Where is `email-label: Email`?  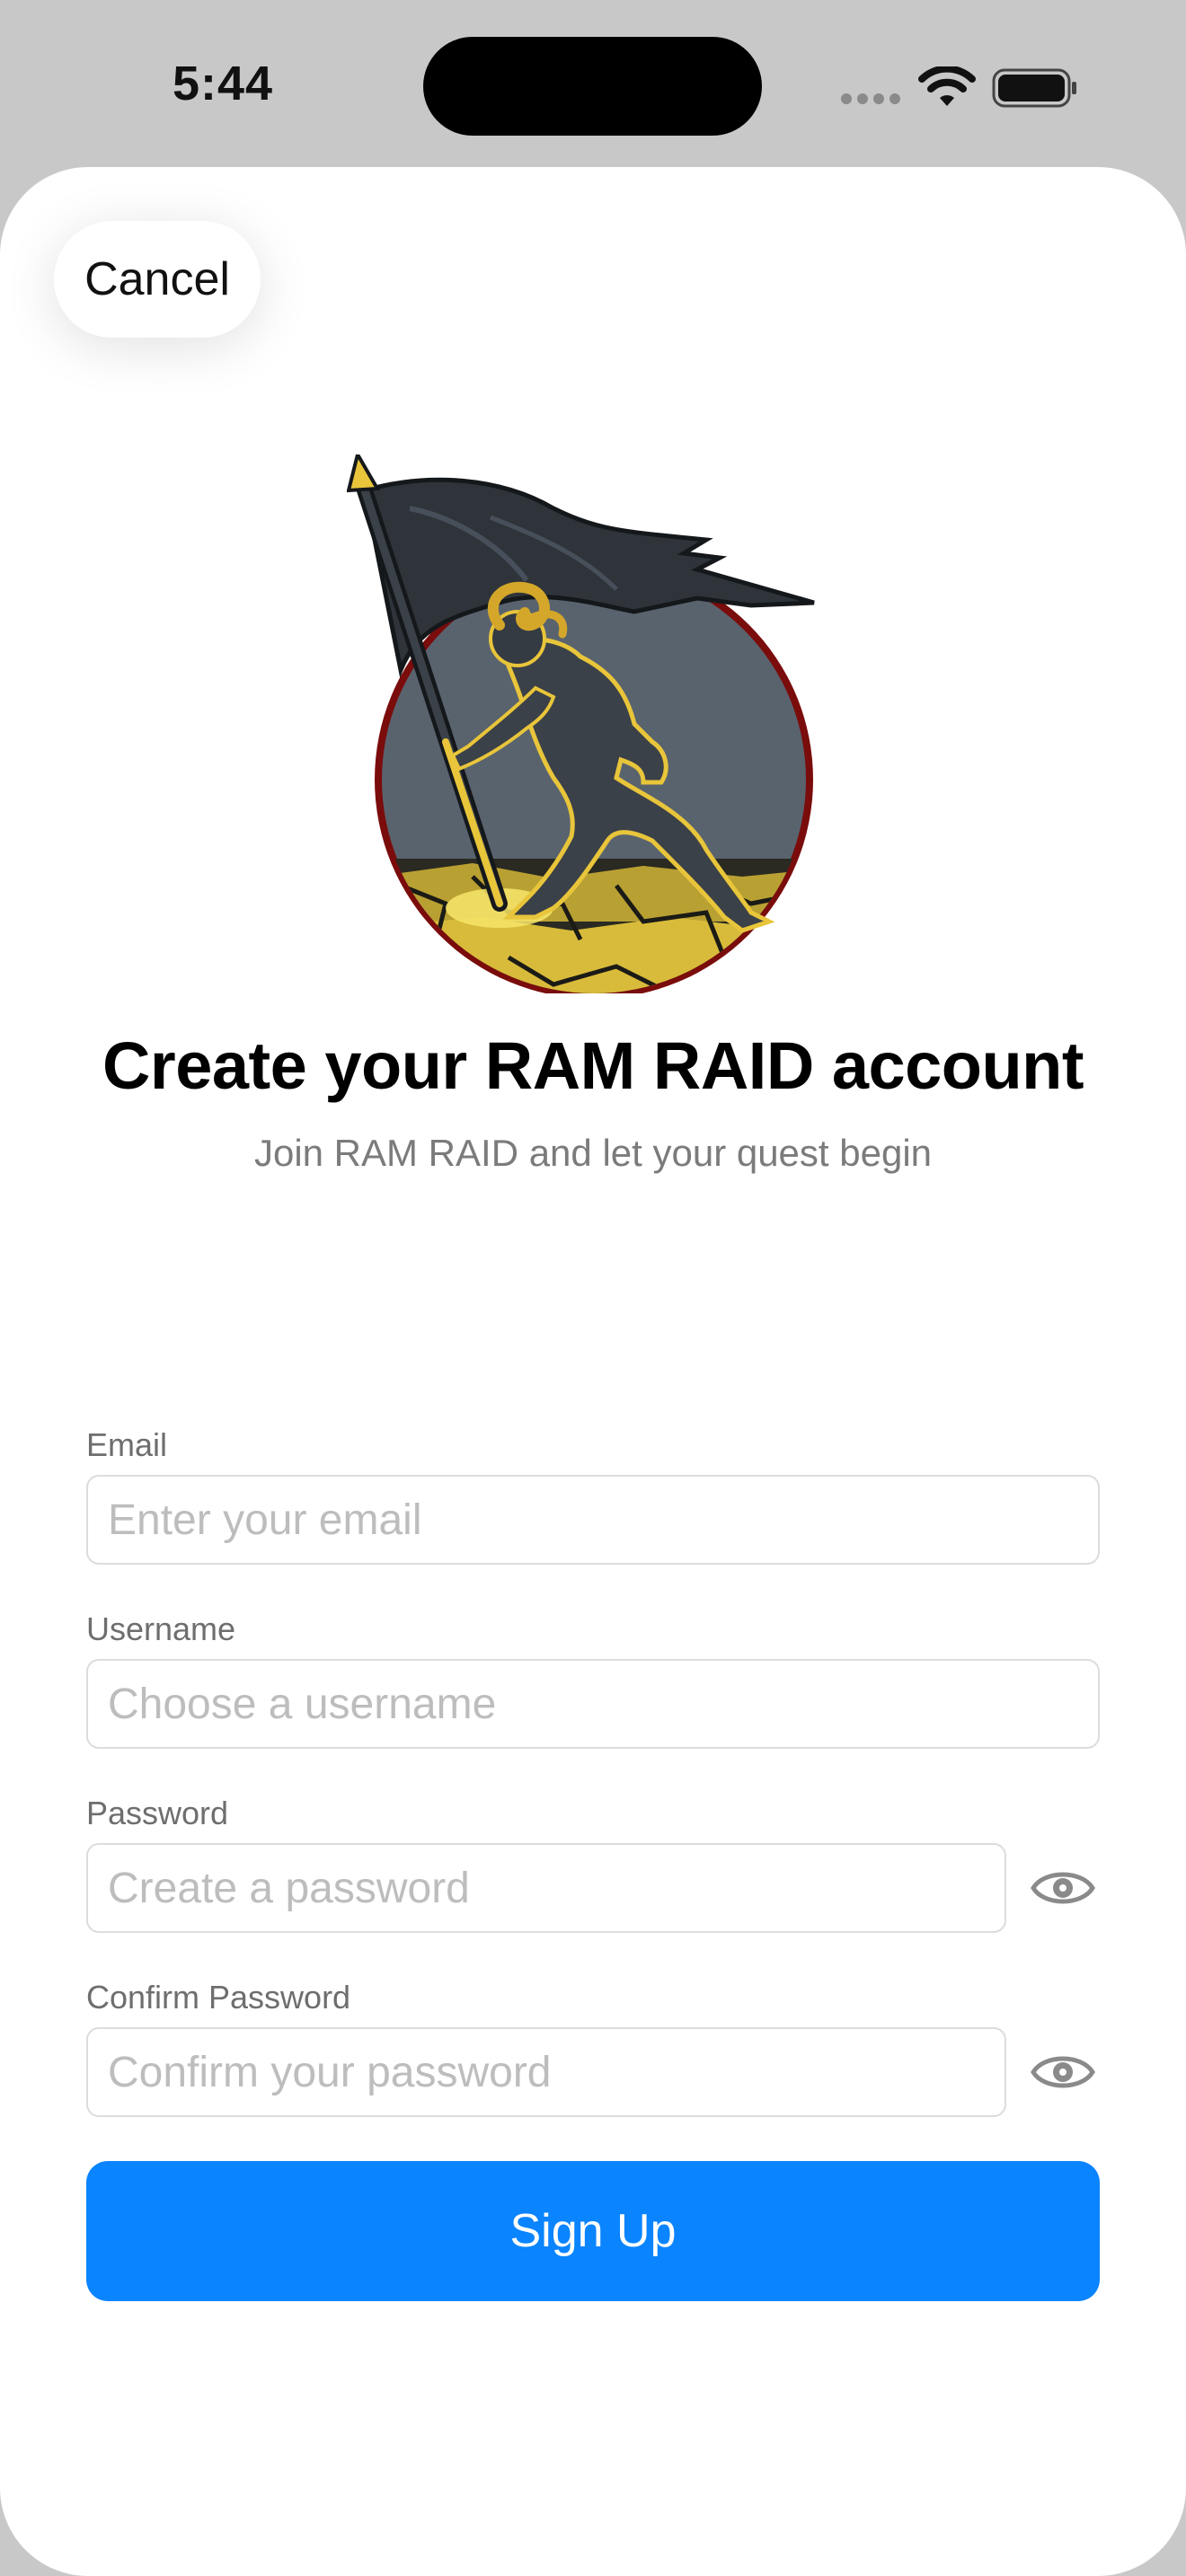
email-label: Email is located at coordinates (127, 1444).